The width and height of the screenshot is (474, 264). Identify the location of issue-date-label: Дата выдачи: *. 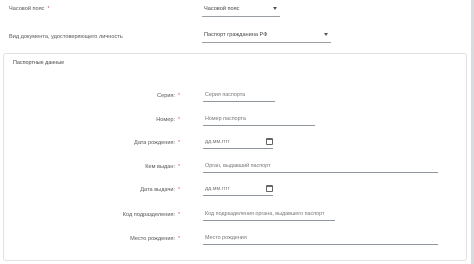
(160, 190).